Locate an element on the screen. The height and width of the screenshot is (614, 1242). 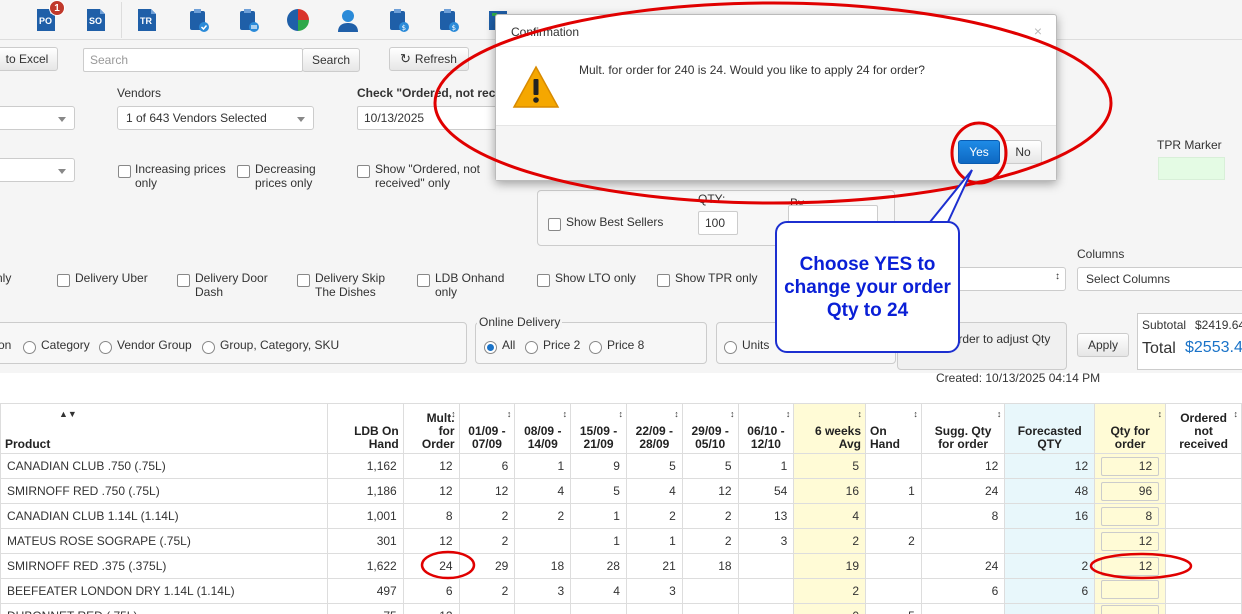
delivery-skip-label: Delivery Skip The Dishes is located at coordinates (350, 285).